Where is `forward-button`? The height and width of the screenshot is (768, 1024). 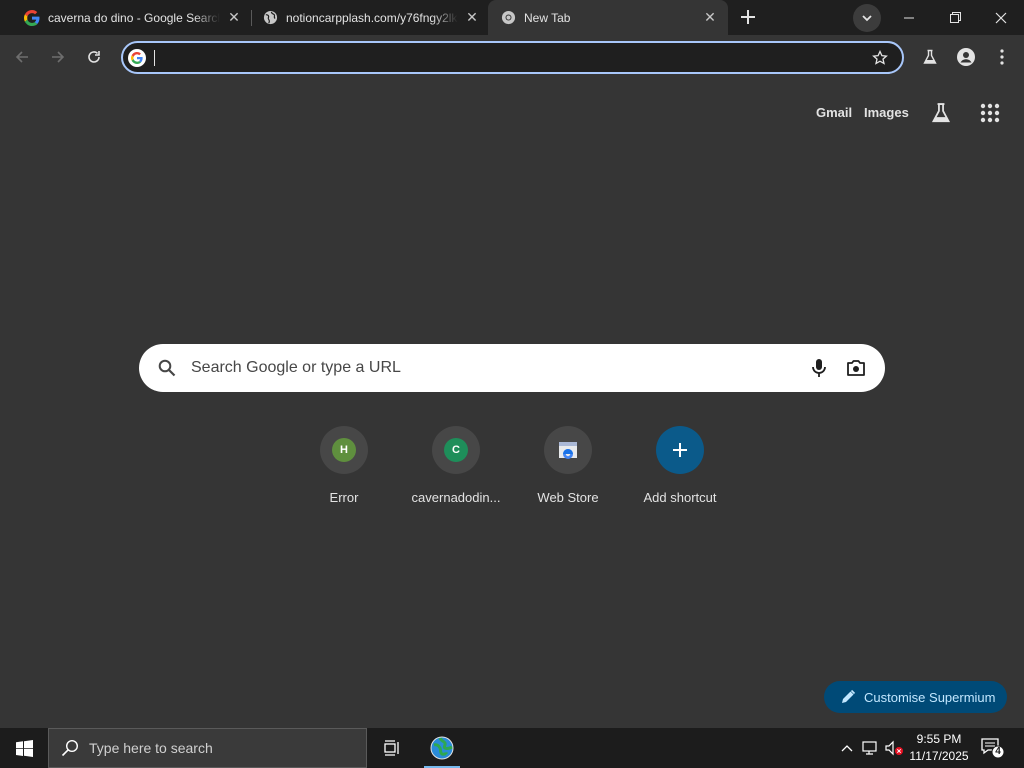
forward-button is located at coordinates (58, 57).